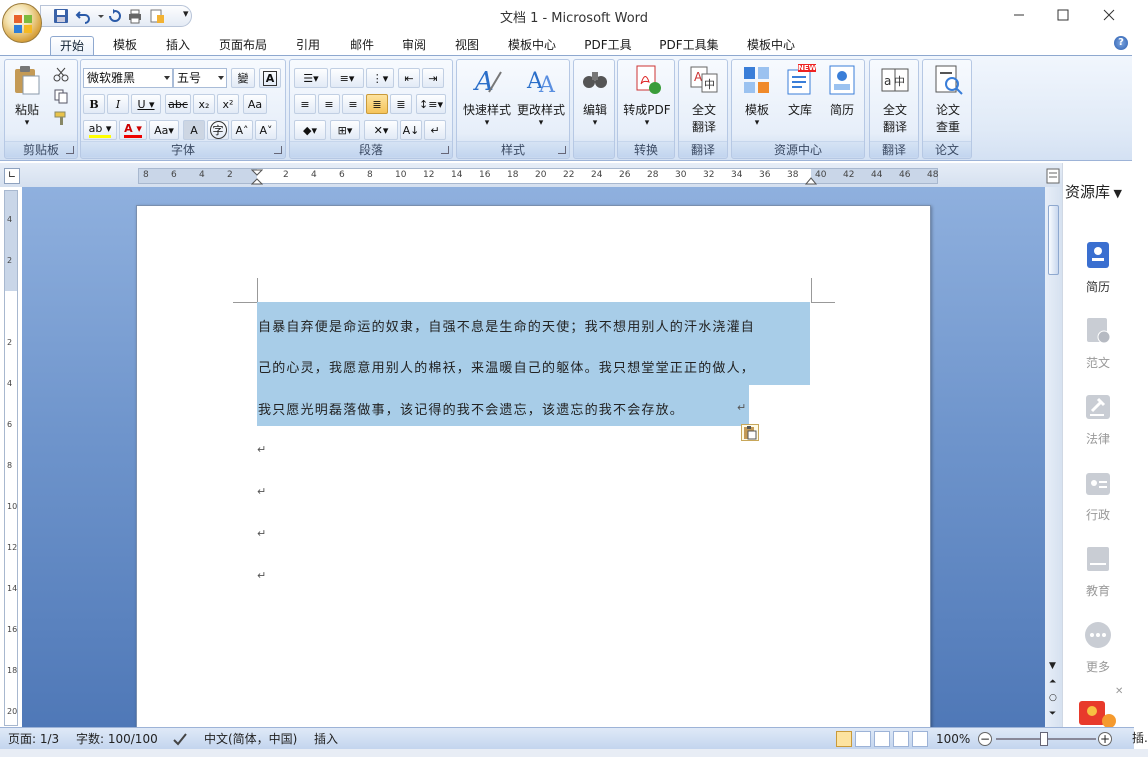 The image size is (1148, 757). What do you see at coordinates (811, 179) in the screenshot?
I see `right-indent-marker-icon` at bounding box center [811, 179].